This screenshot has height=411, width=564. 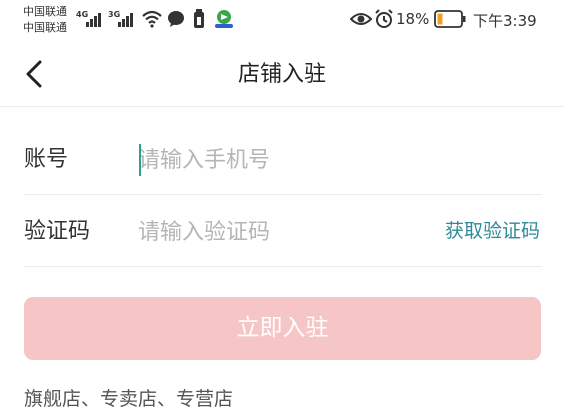 What do you see at coordinates (140, 160) in the screenshot?
I see `text-caret` at bounding box center [140, 160].